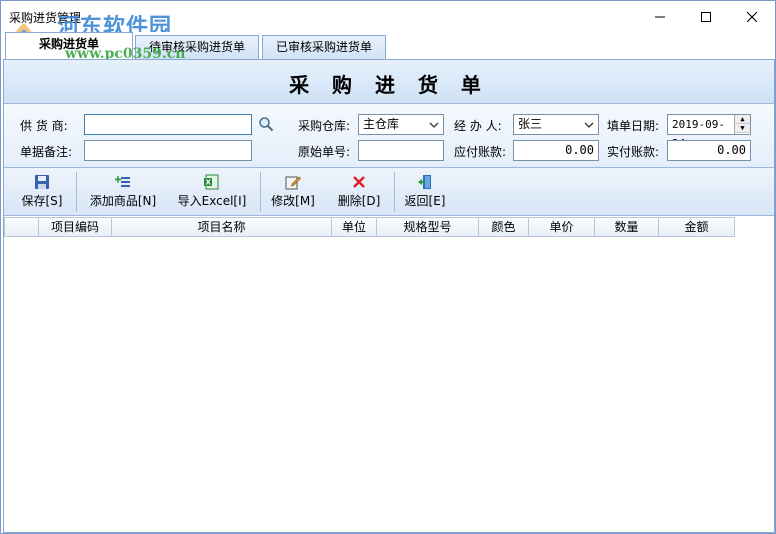 The height and width of the screenshot is (534, 776). What do you see at coordinates (75, 227) in the screenshot?
I see `column-header-code: 项目编码` at bounding box center [75, 227].